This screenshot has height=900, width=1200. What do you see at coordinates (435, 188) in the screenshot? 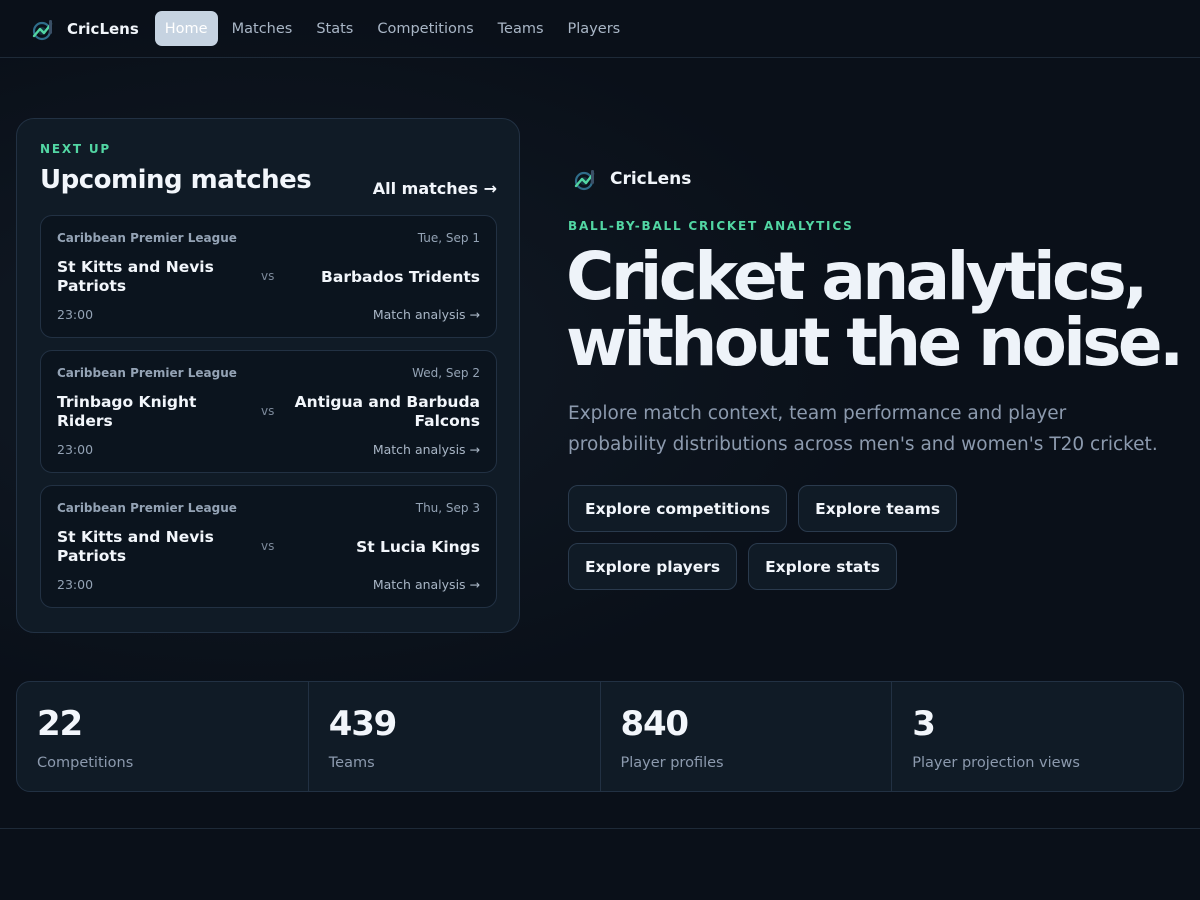
I see `all-matches-link: All matches →` at bounding box center [435, 188].